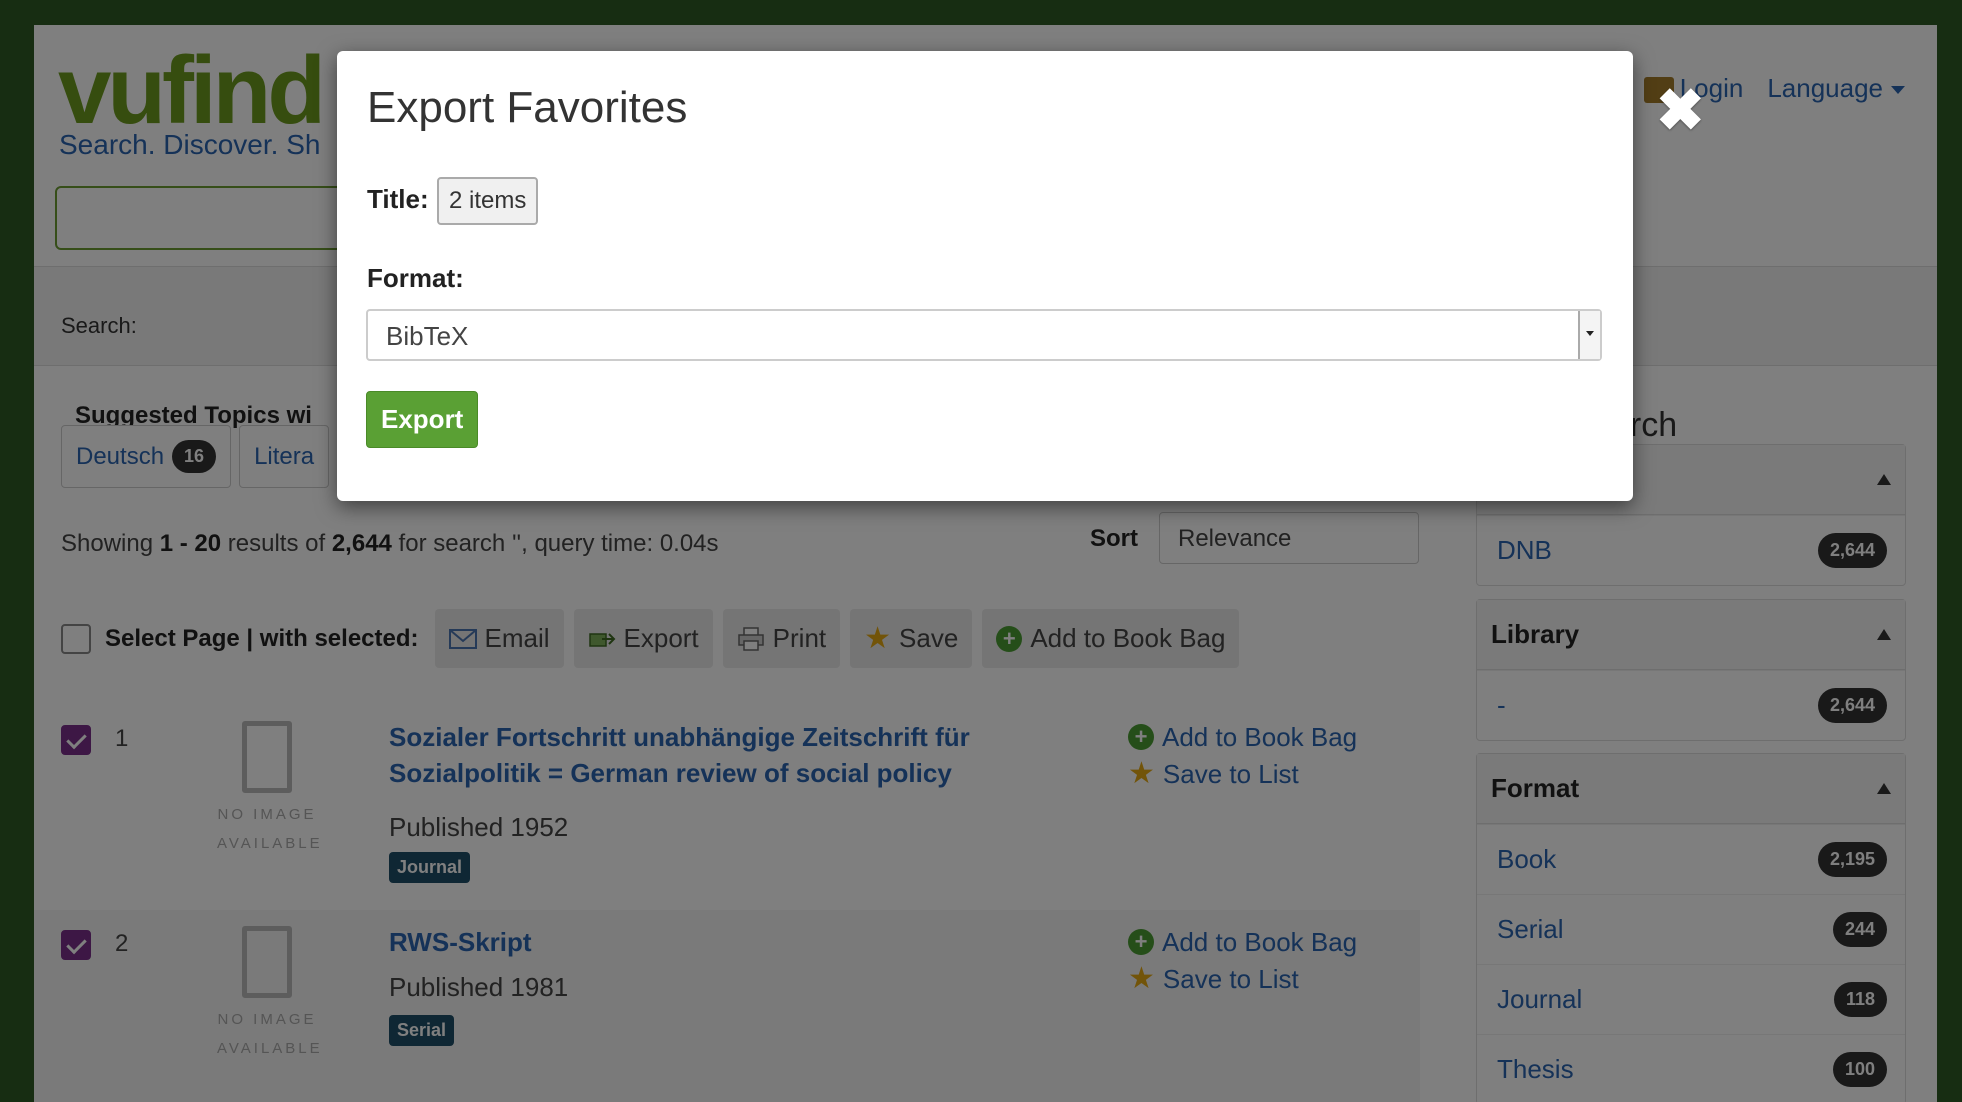  Describe the element at coordinates (488, 201) in the screenshot. I see `title-value-box: 2 items` at that location.